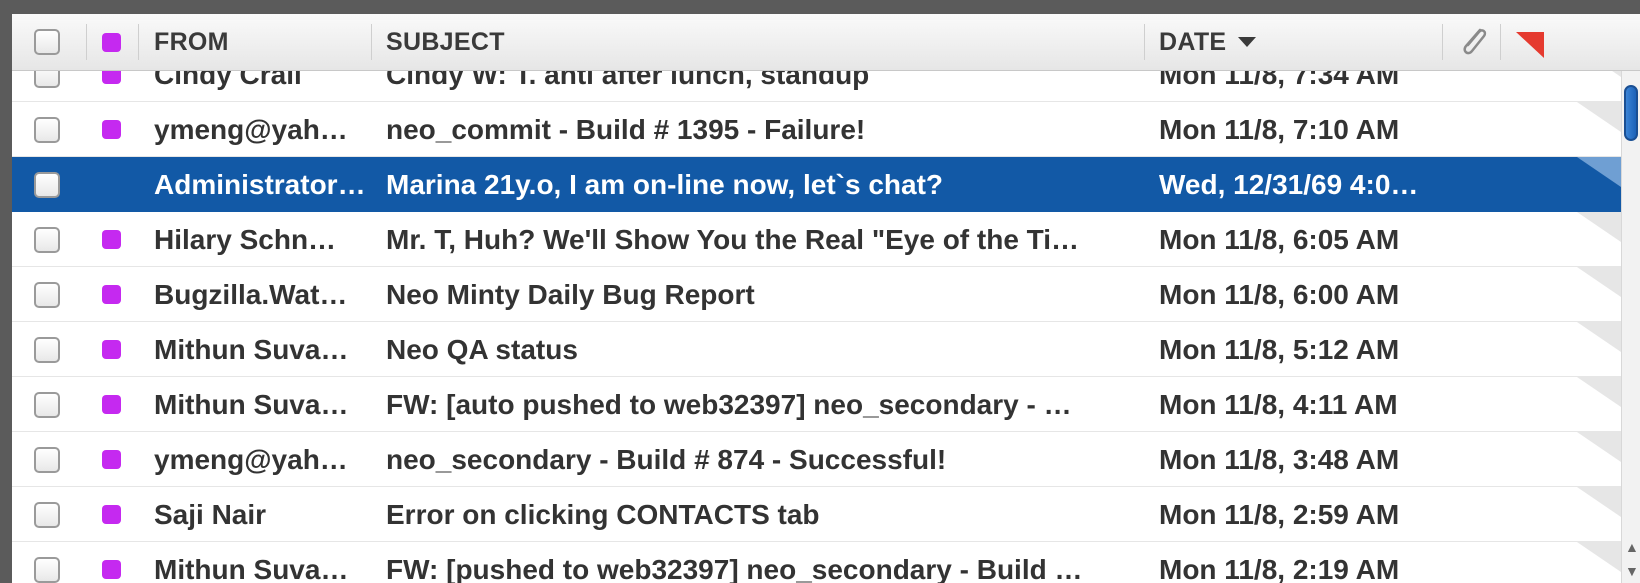 This screenshot has height=583, width=1640. Describe the element at coordinates (1279, 239) in the screenshot. I see `date-text: Mon 11/8, 6:05 AM` at that location.